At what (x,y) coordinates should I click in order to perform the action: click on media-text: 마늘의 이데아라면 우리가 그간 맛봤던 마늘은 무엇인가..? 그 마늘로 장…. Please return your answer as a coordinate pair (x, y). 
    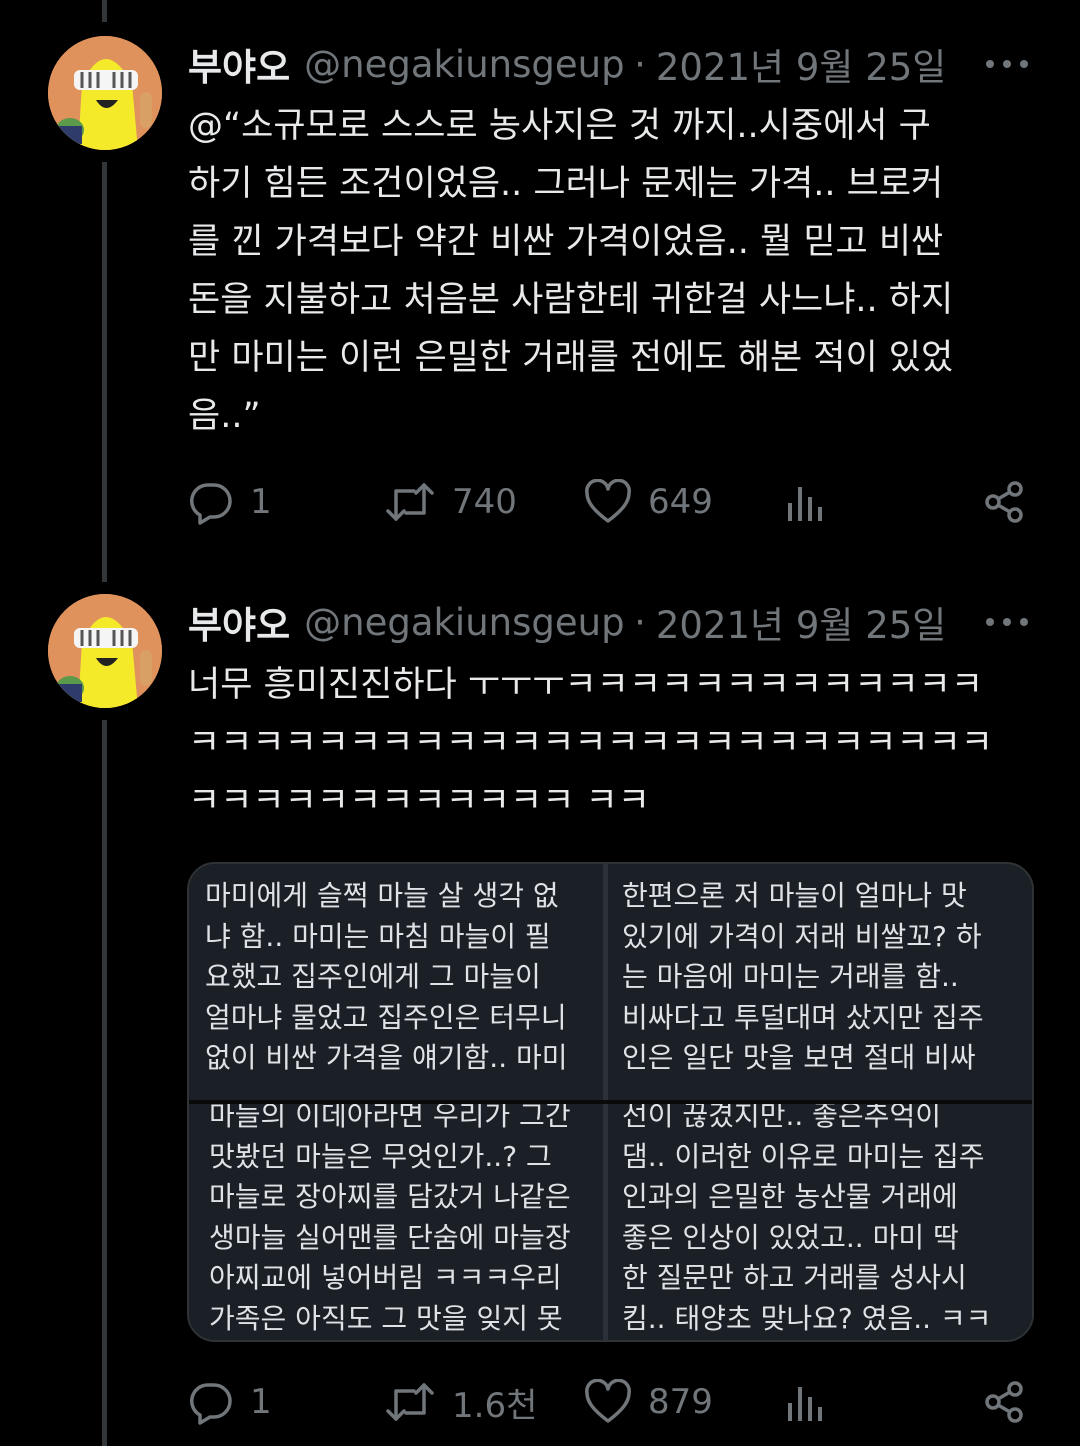
    Looking at the image, I should click on (390, 1221).